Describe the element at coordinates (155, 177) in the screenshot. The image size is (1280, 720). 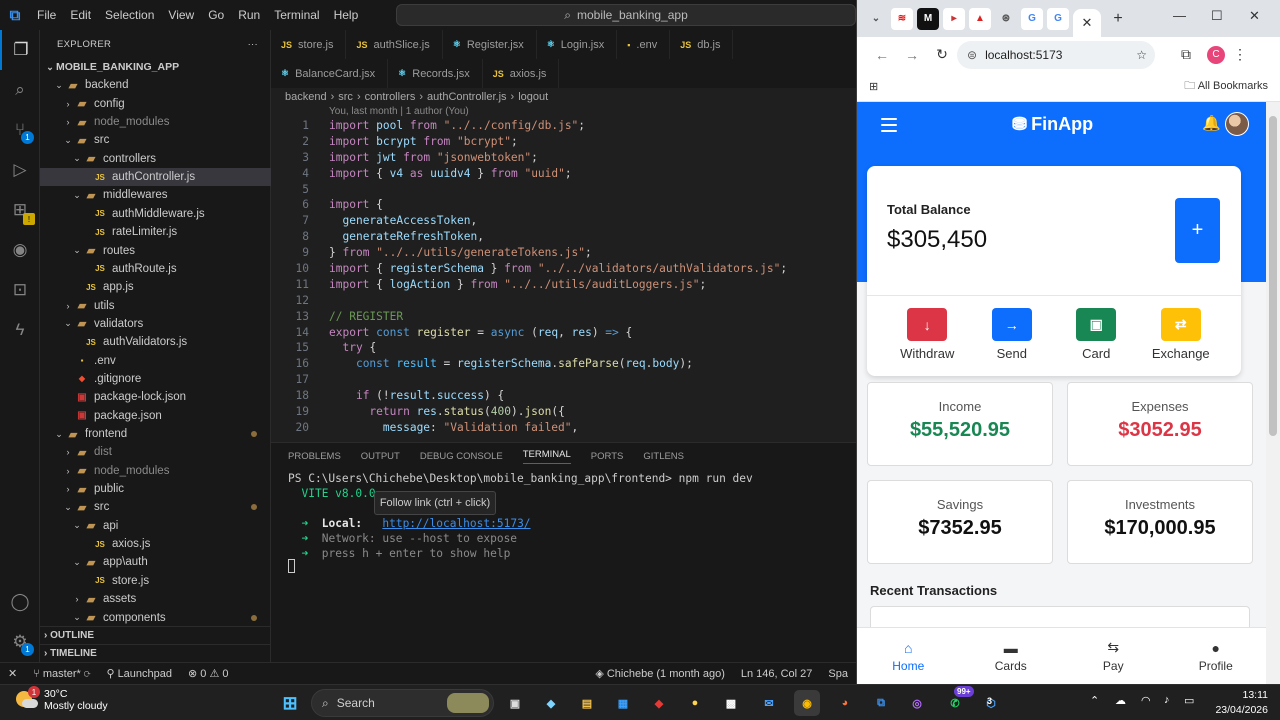
I see `tree-item: JS authController.js` at that location.